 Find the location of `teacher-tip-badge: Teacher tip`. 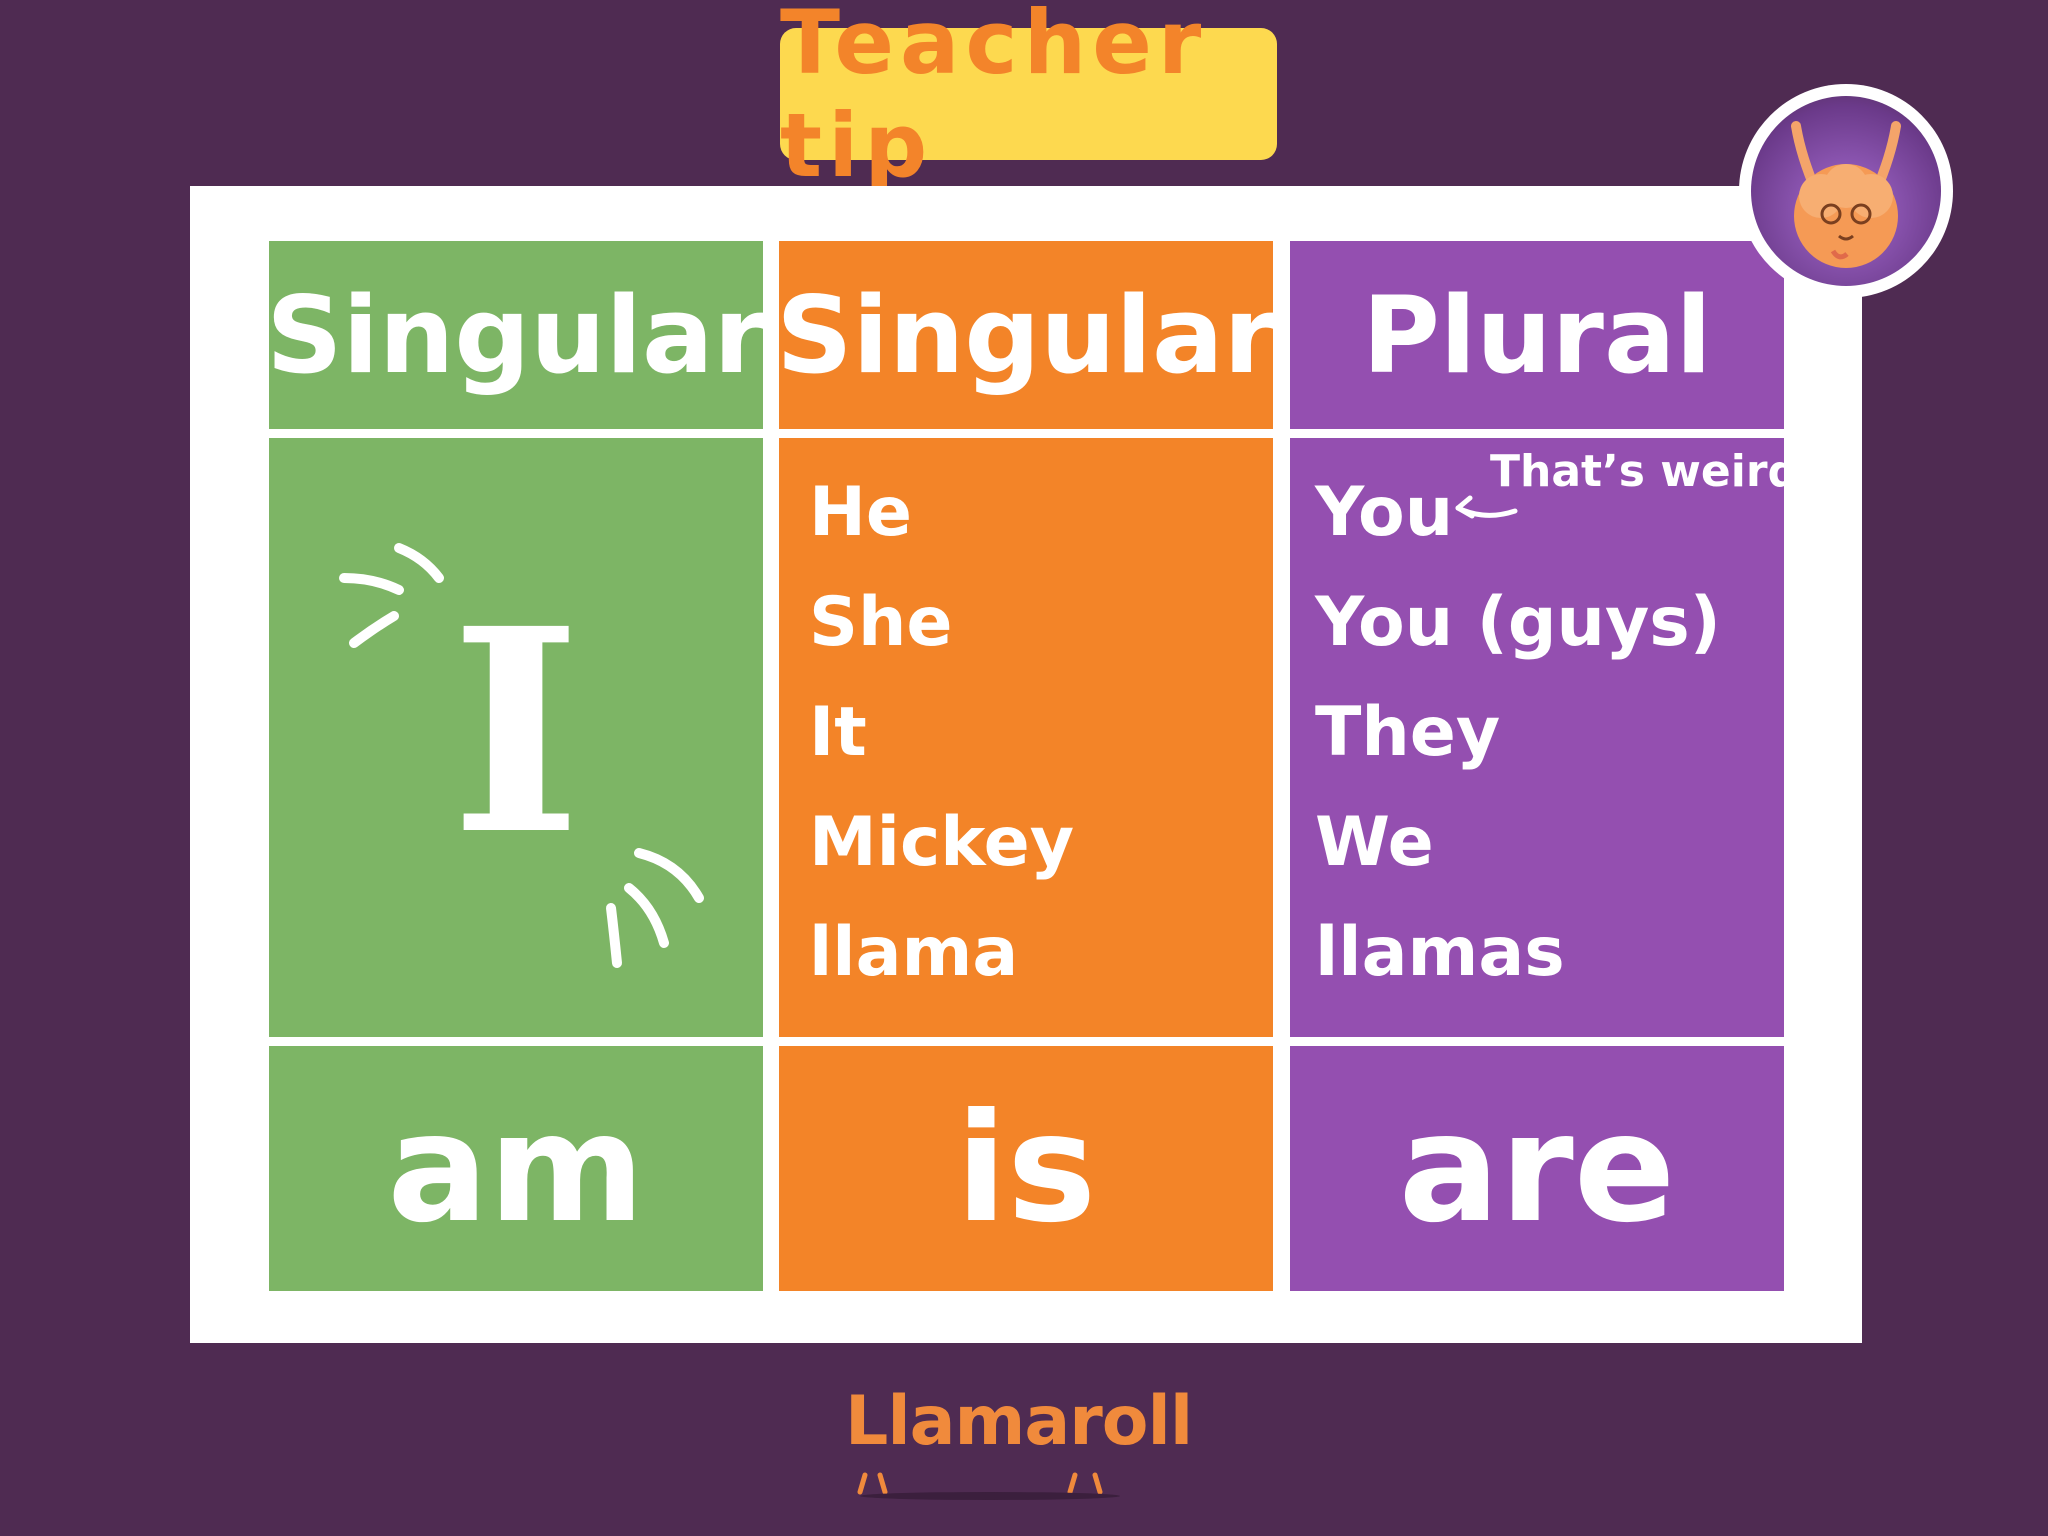

teacher-tip-badge: Teacher tip is located at coordinates (1028, 98).